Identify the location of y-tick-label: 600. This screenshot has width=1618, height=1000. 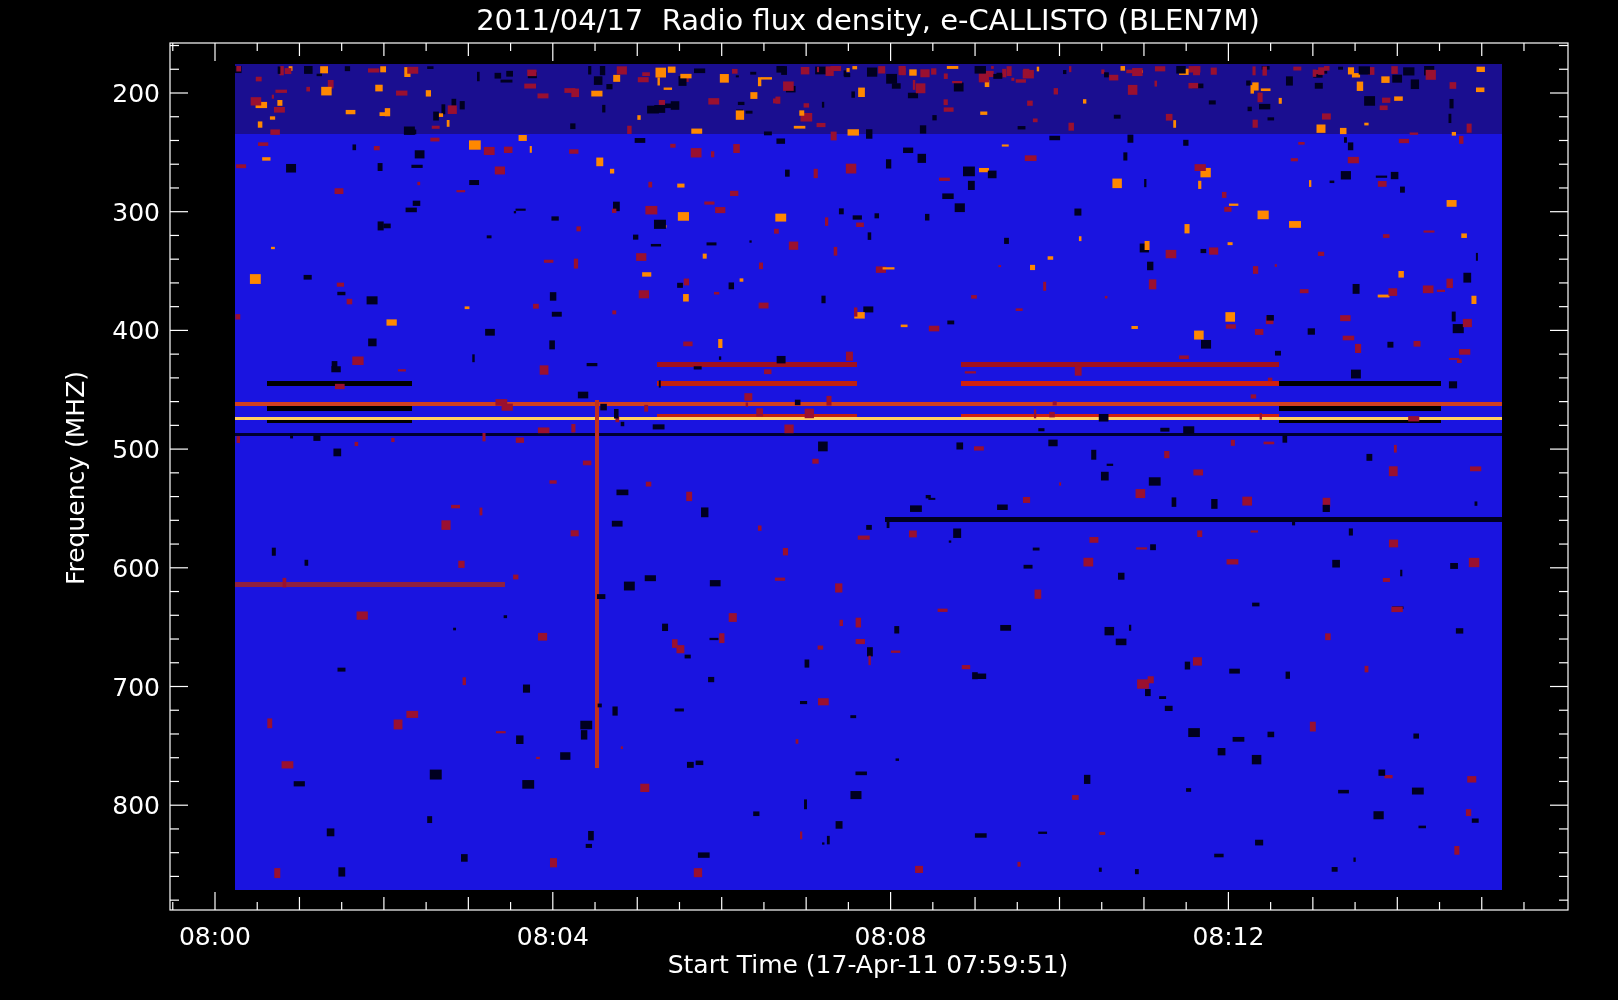
(136, 568).